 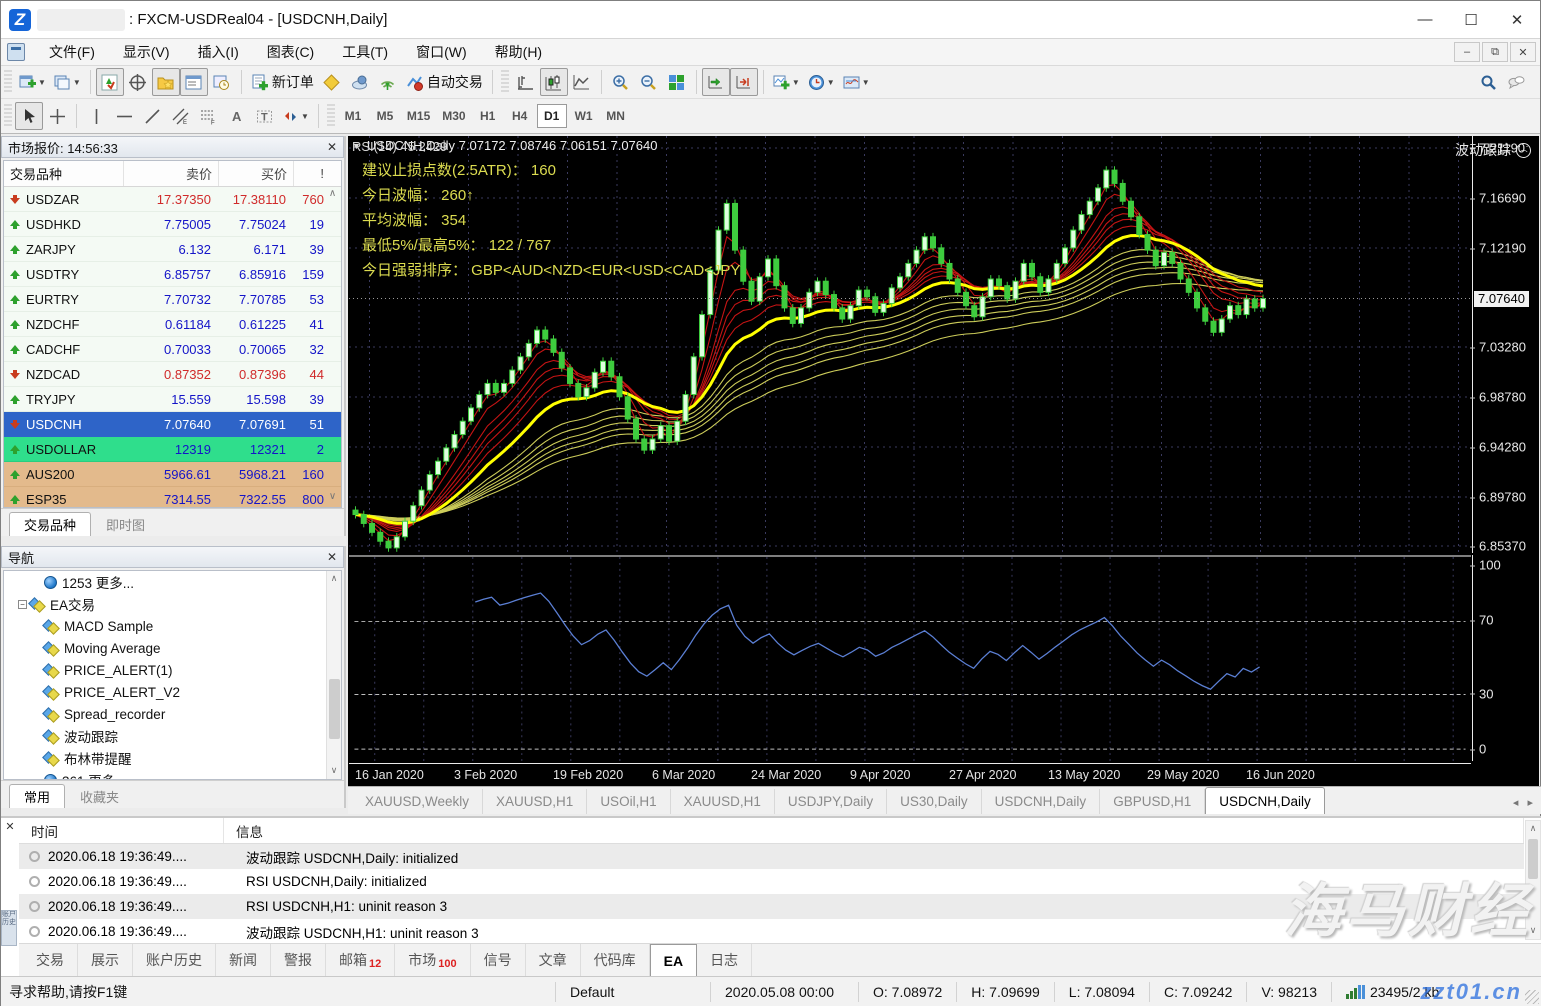 What do you see at coordinates (172, 274) in the screenshot?
I see `market-watch-row: USDTRY 6.85757 6.85916 159` at bounding box center [172, 274].